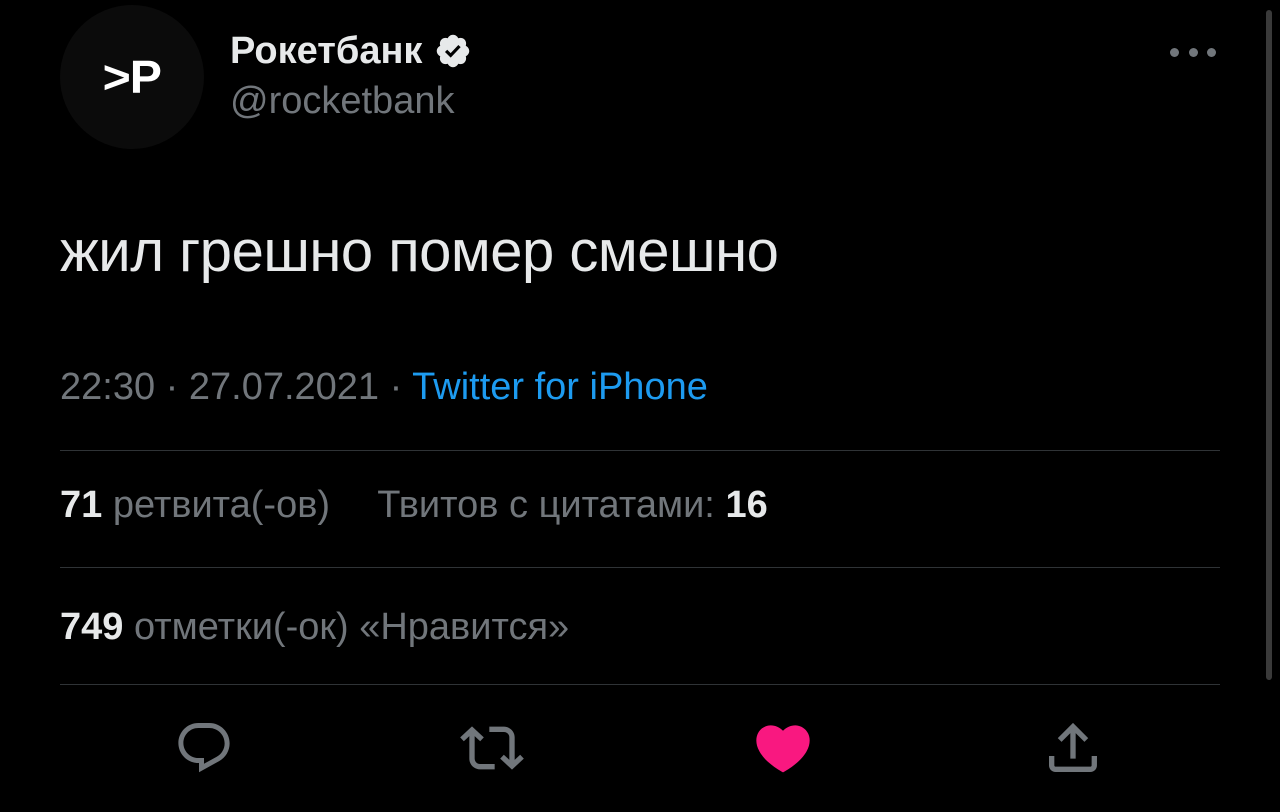  Describe the element at coordinates (419, 251) in the screenshot. I see `tweet-text: жил грешно помер смешно` at that location.